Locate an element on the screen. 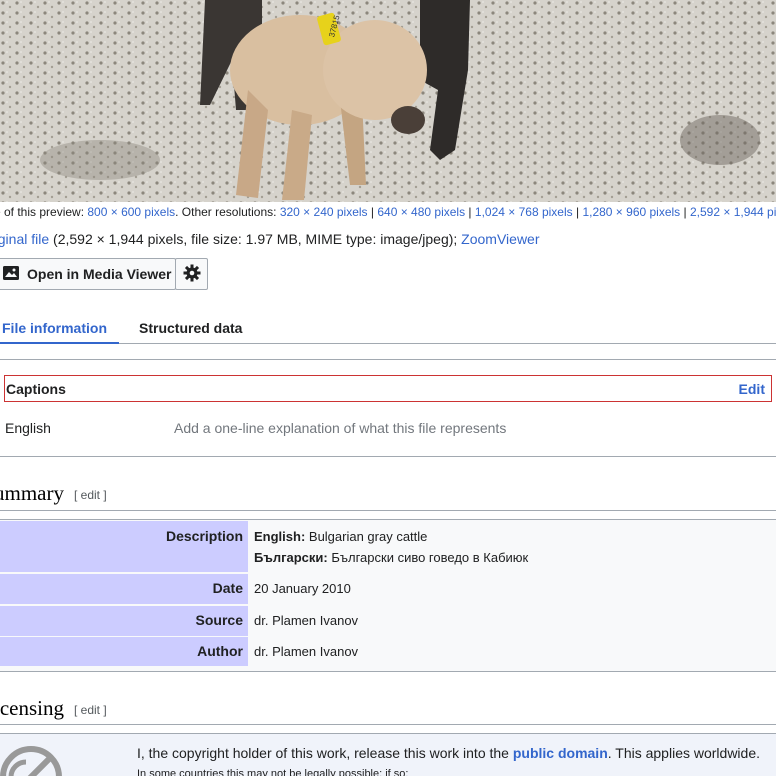 This screenshot has height=776, width=776. summary-heading: ummary [ edit ] is located at coordinates (53, 493).